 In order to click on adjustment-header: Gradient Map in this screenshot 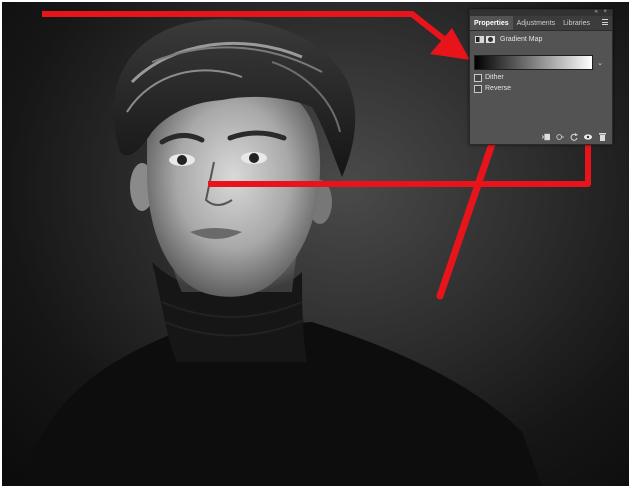, I will do `click(541, 39)`.